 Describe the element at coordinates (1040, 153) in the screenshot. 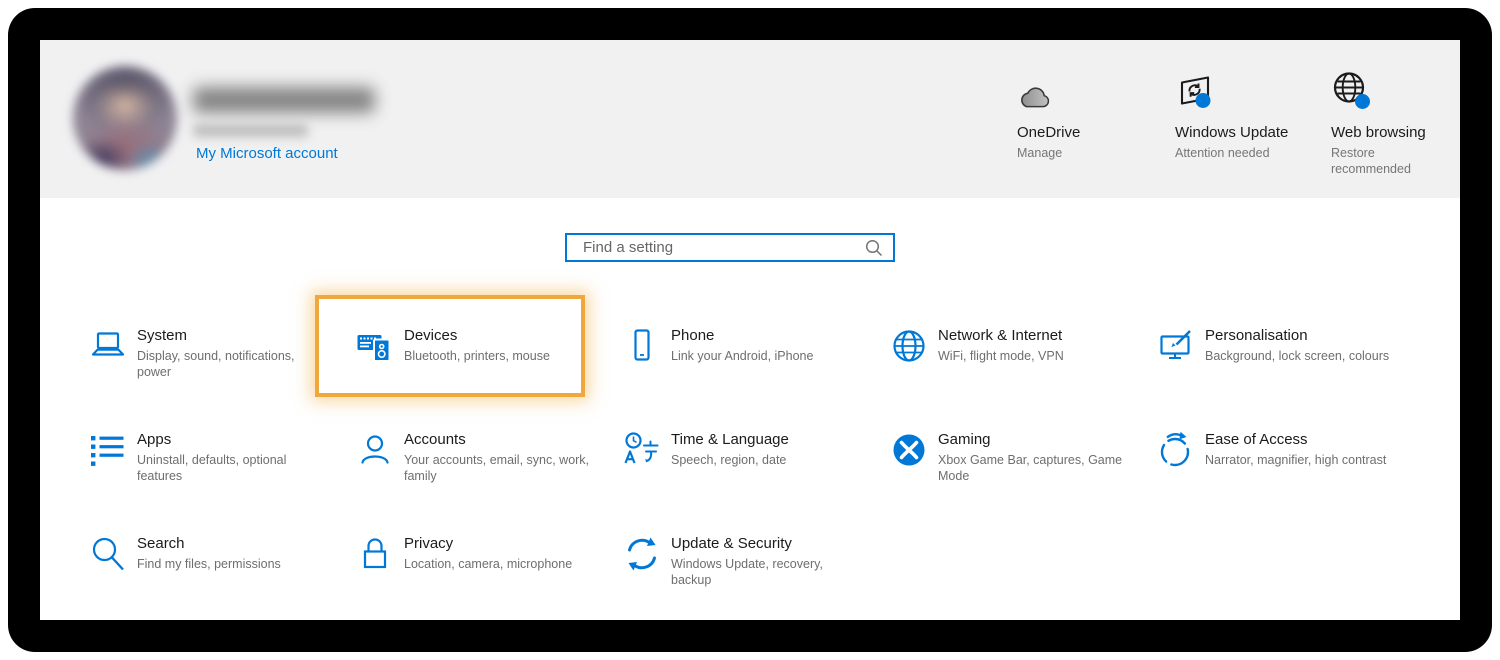

I see `onedrive-subtitle: Manage` at that location.